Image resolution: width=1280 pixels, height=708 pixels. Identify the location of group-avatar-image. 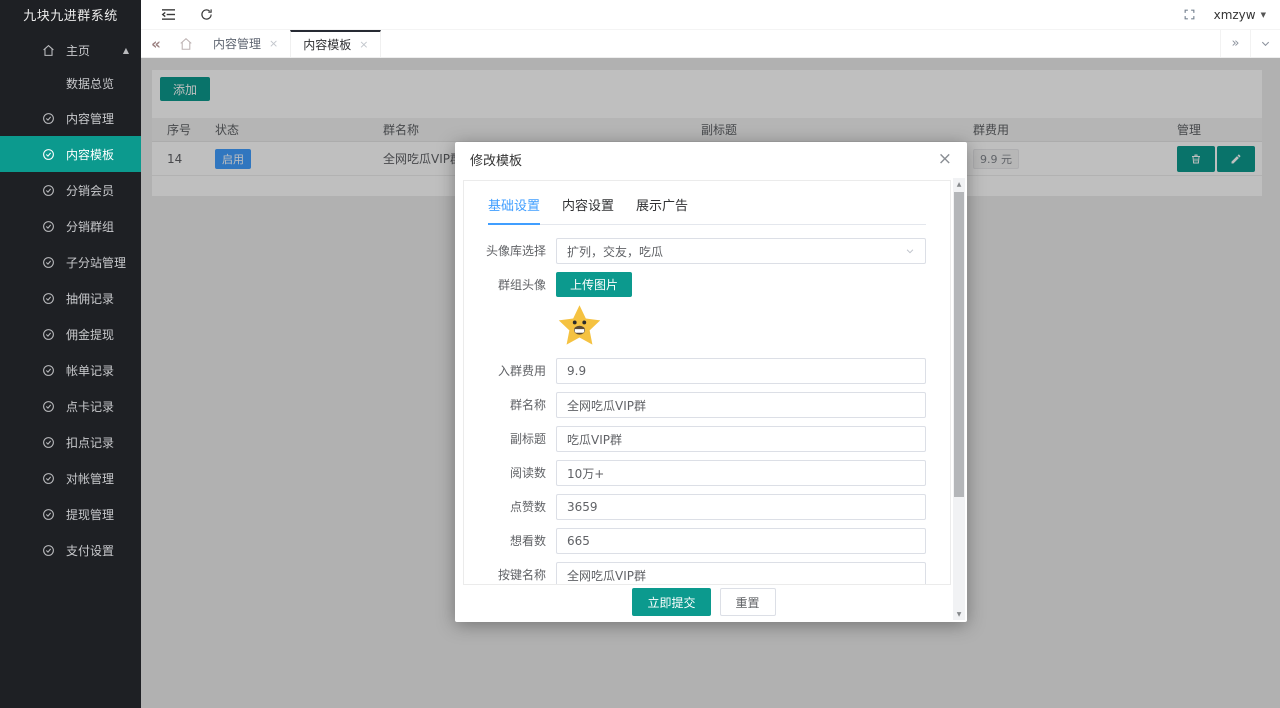
(579, 326).